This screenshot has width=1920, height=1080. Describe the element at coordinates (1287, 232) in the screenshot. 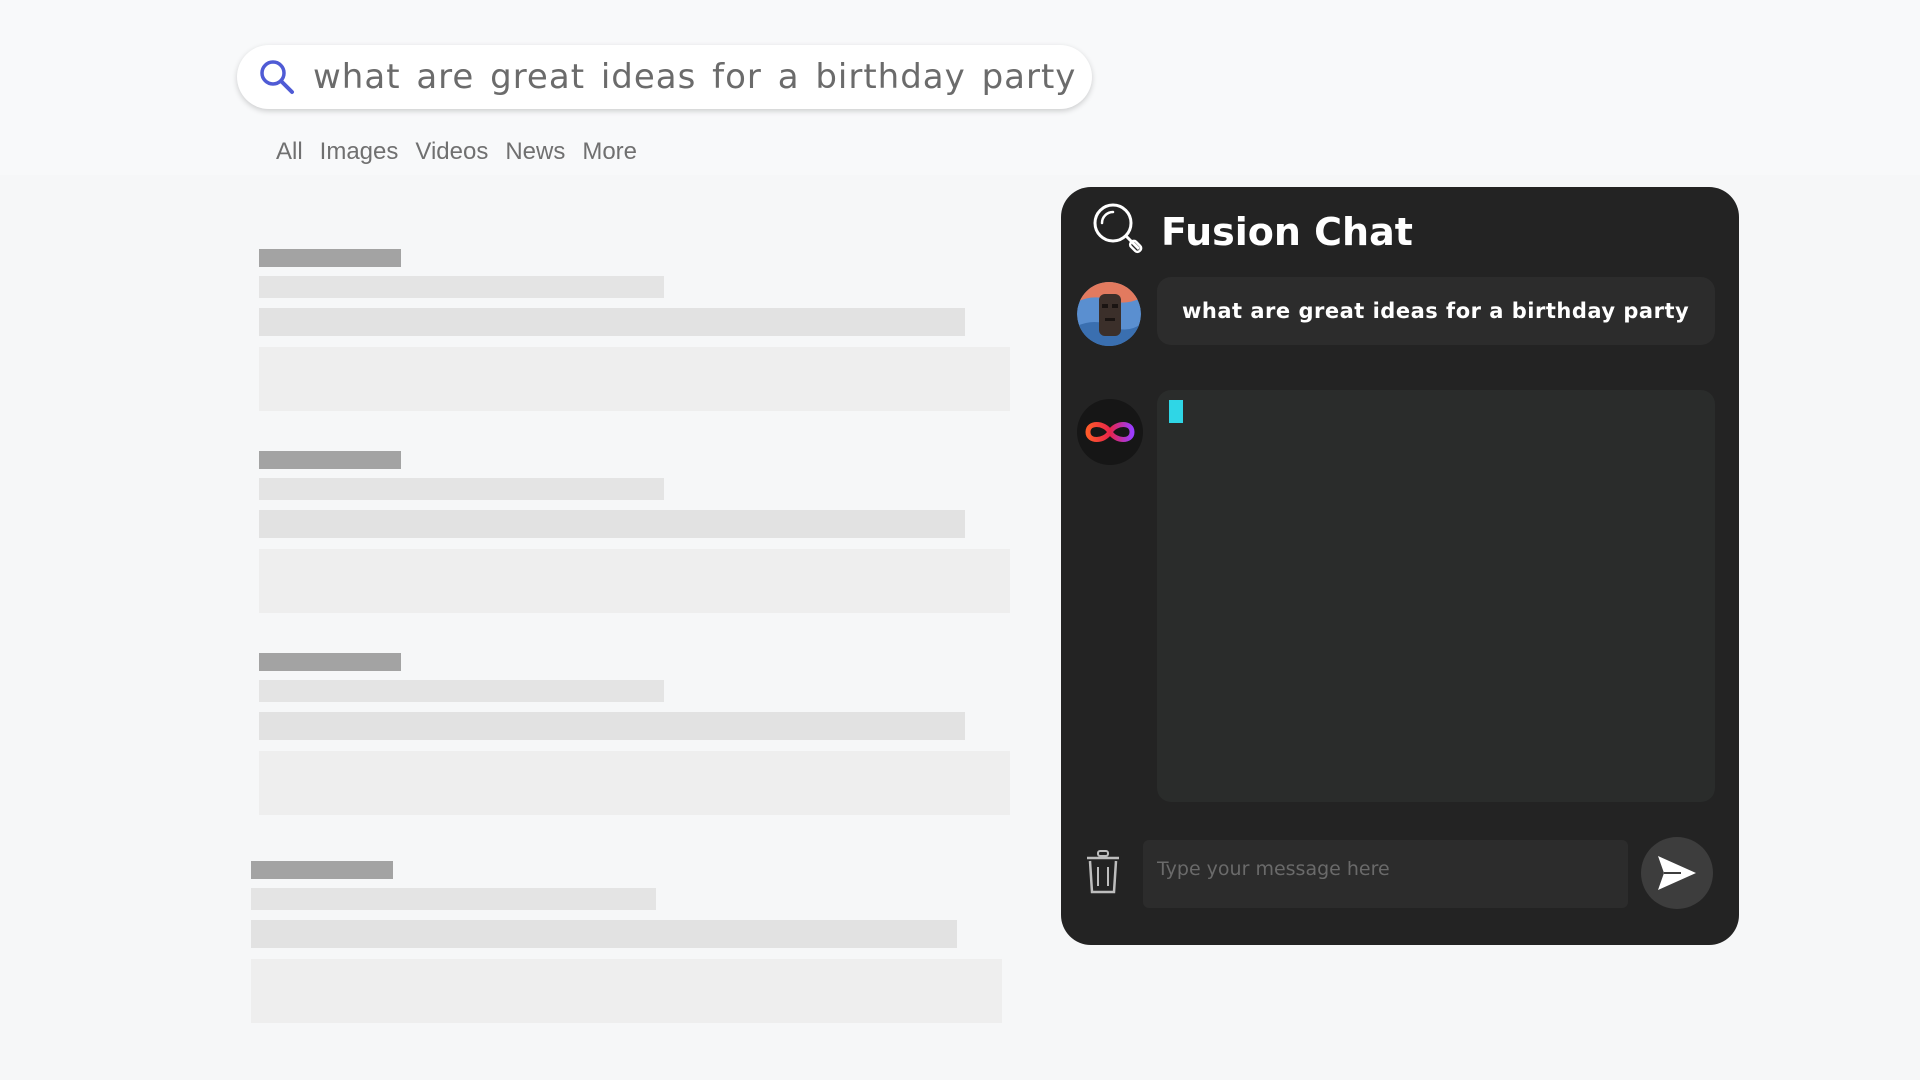

I see `chat-title: Fusion Chat` at that location.